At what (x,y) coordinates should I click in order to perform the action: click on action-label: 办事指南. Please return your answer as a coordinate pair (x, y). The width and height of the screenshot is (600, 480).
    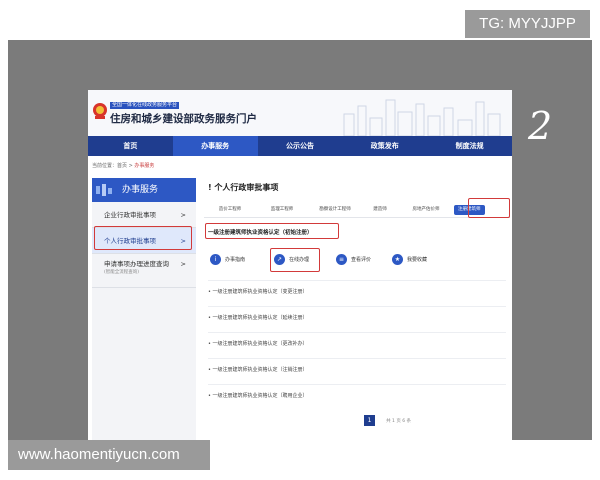
    Looking at the image, I should click on (235, 260).